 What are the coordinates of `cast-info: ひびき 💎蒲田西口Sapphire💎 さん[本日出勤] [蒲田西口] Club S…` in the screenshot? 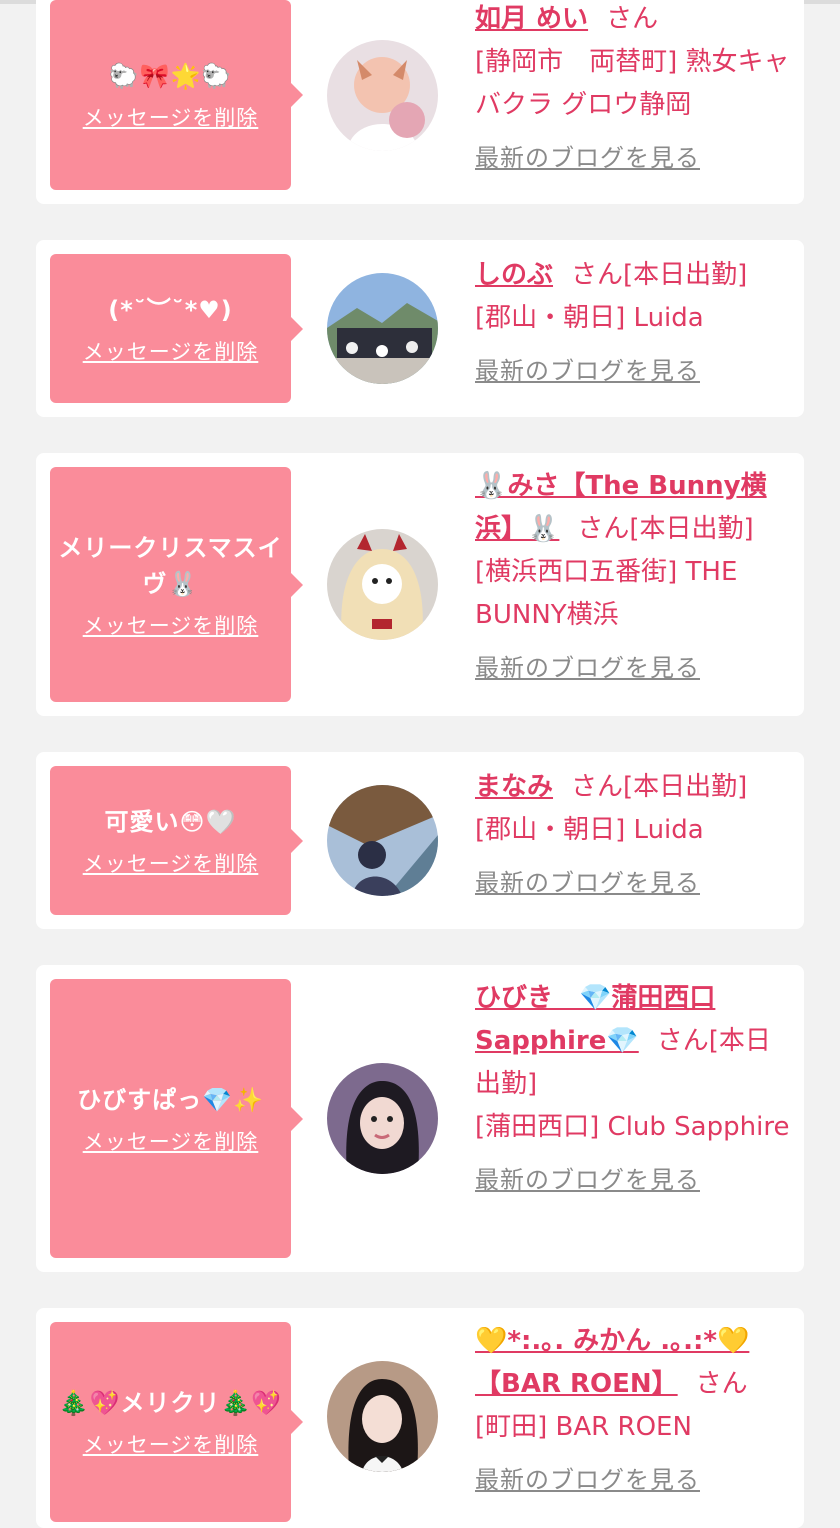 It's located at (634, 1089).